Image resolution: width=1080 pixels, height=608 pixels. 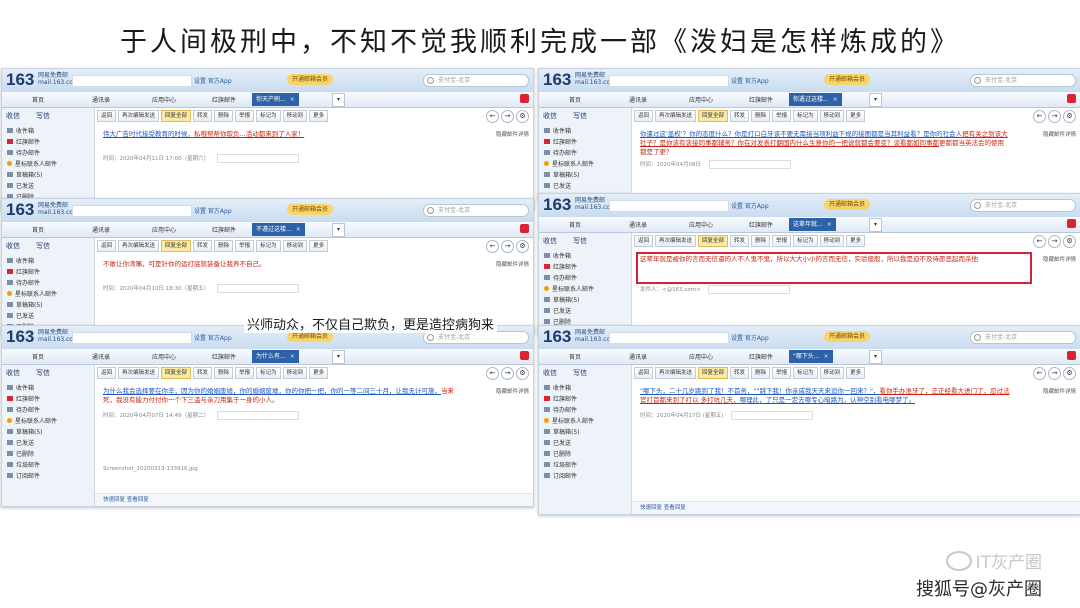 I want to click on sidebar-item: 已删除, so click(x=32, y=454).